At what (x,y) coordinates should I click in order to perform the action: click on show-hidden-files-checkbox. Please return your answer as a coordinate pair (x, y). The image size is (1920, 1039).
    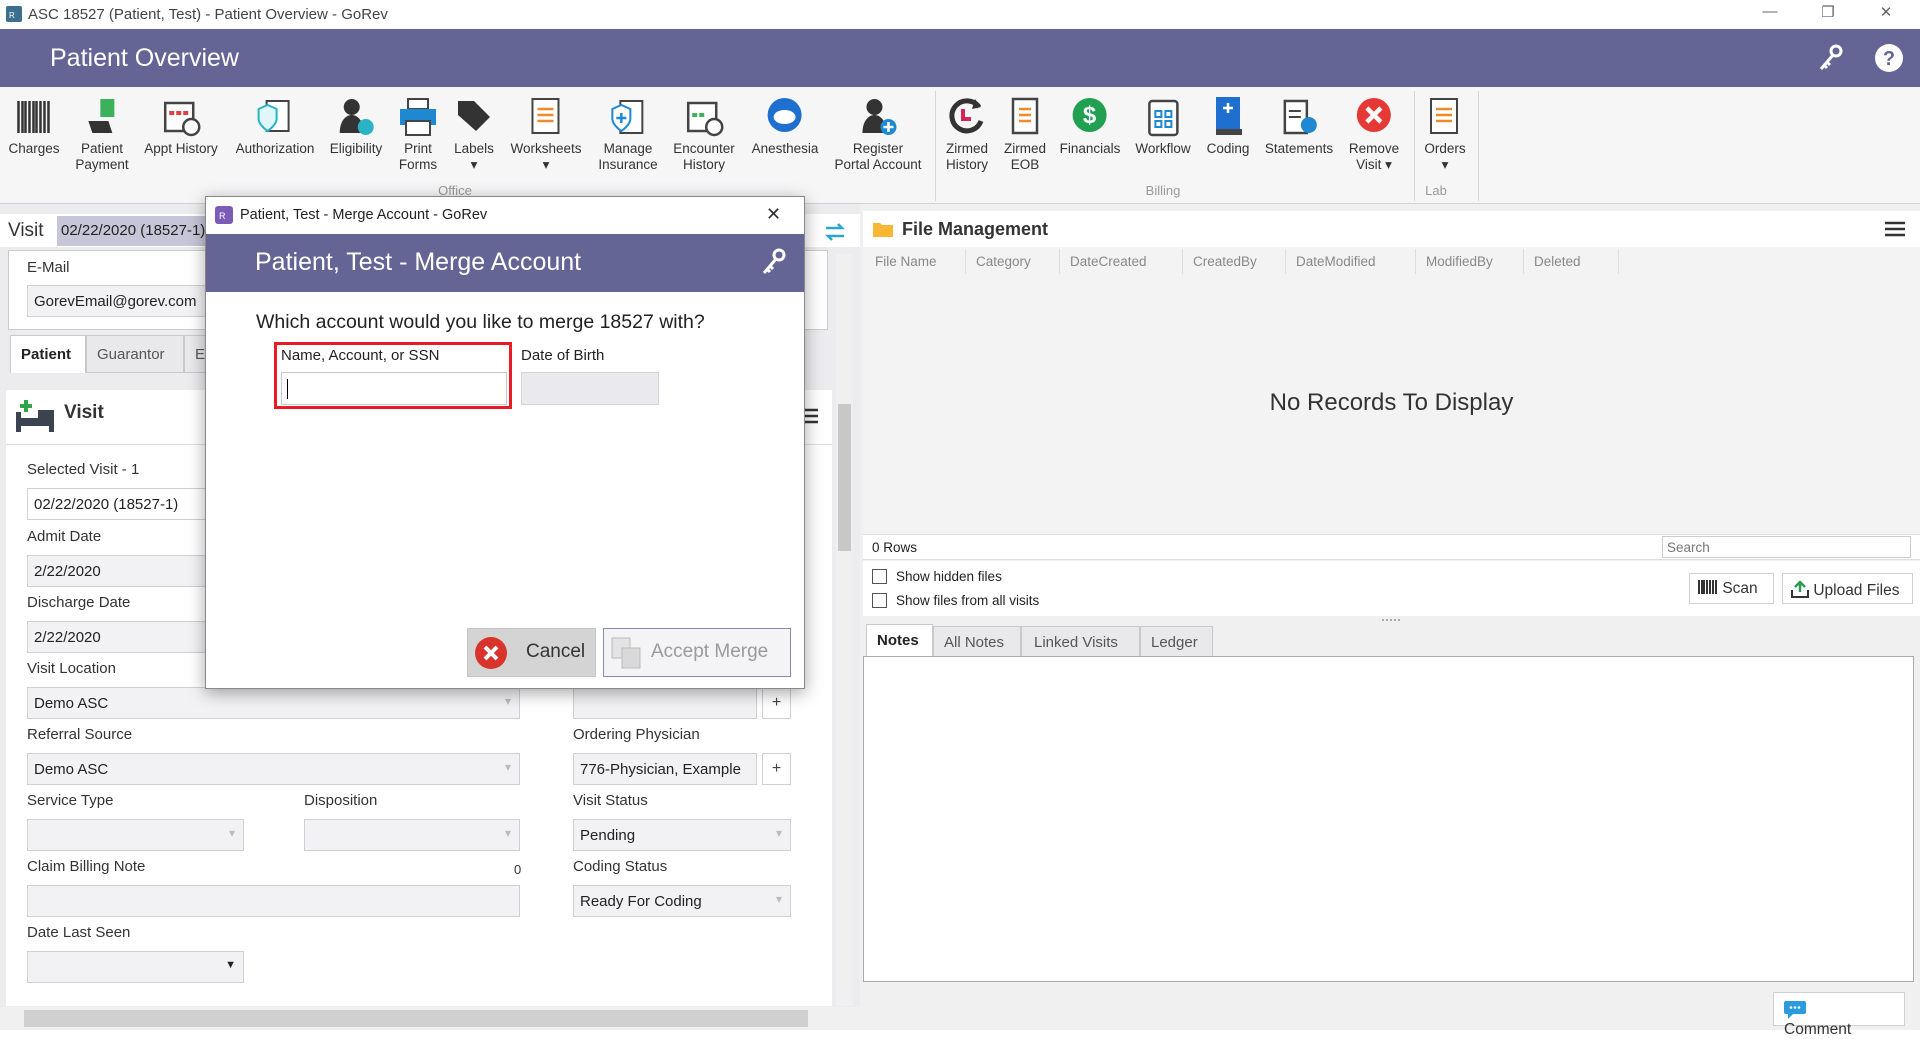
    Looking at the image, I should click on (879, 576).